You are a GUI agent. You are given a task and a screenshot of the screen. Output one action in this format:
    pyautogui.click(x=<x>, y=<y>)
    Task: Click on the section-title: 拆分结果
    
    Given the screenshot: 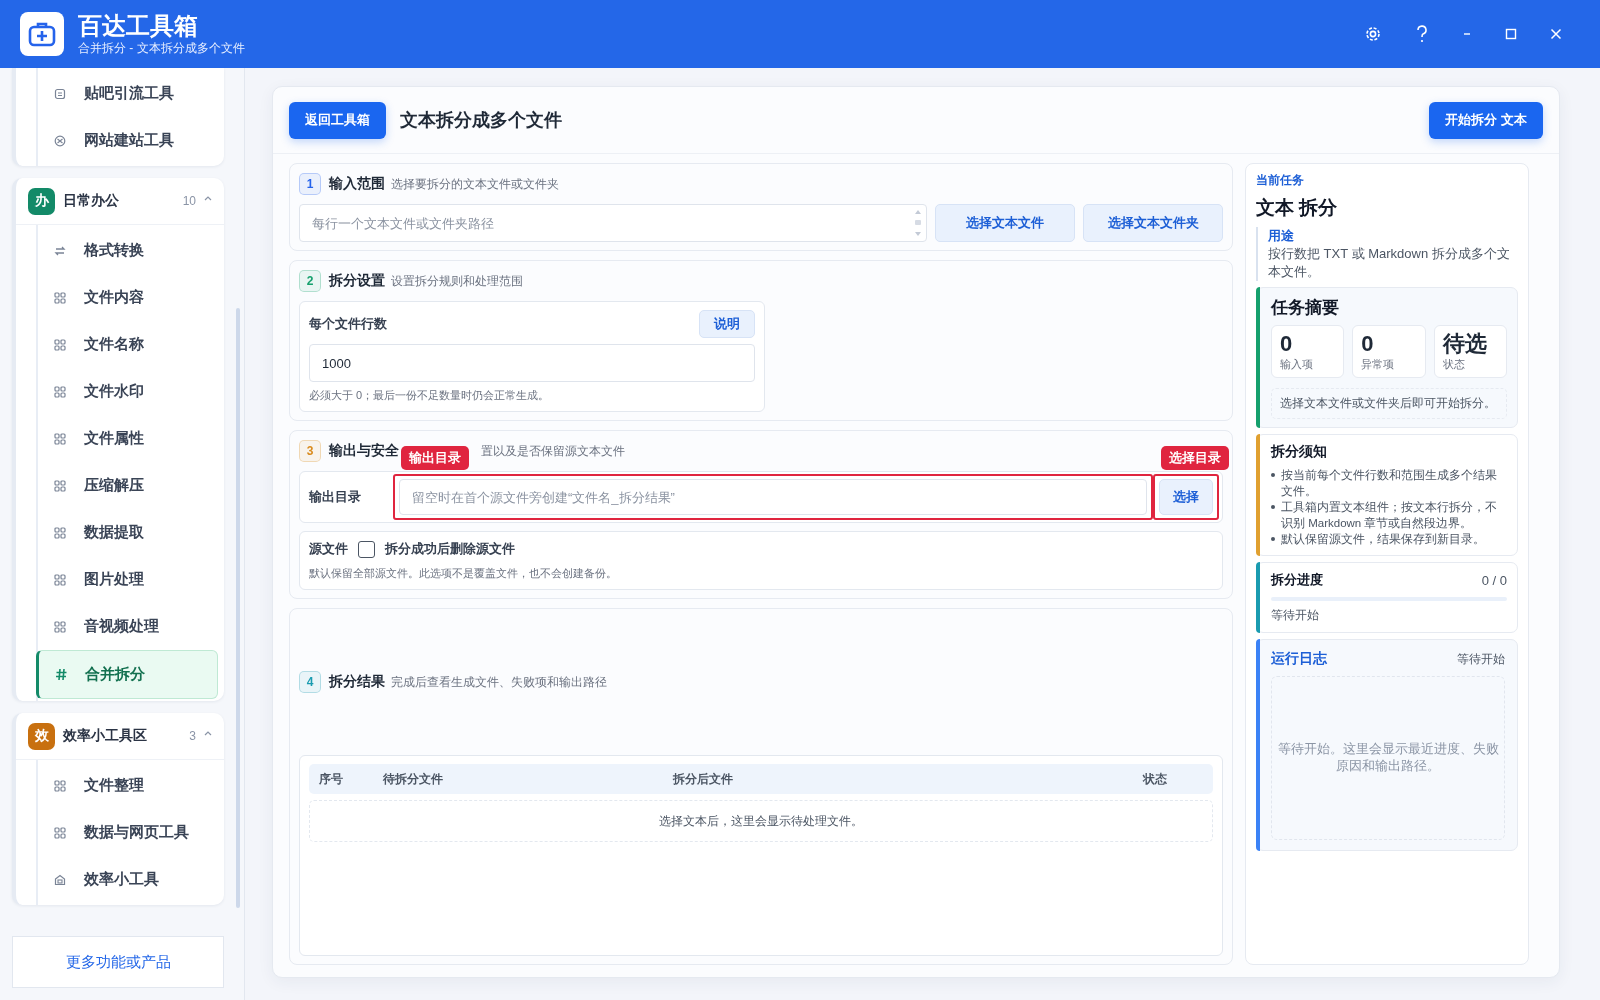 What is the action you would take?
    pyautogui.click(x=357, y=682)
    